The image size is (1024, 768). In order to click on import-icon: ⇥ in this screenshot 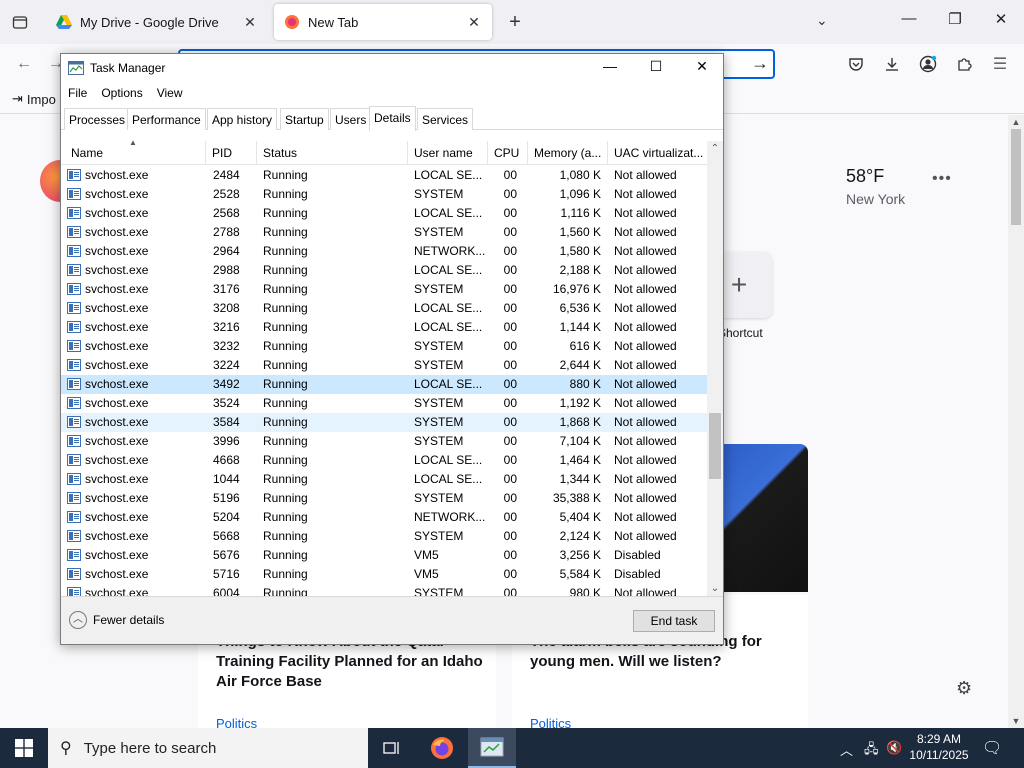, I will do `click(17, 98)`.